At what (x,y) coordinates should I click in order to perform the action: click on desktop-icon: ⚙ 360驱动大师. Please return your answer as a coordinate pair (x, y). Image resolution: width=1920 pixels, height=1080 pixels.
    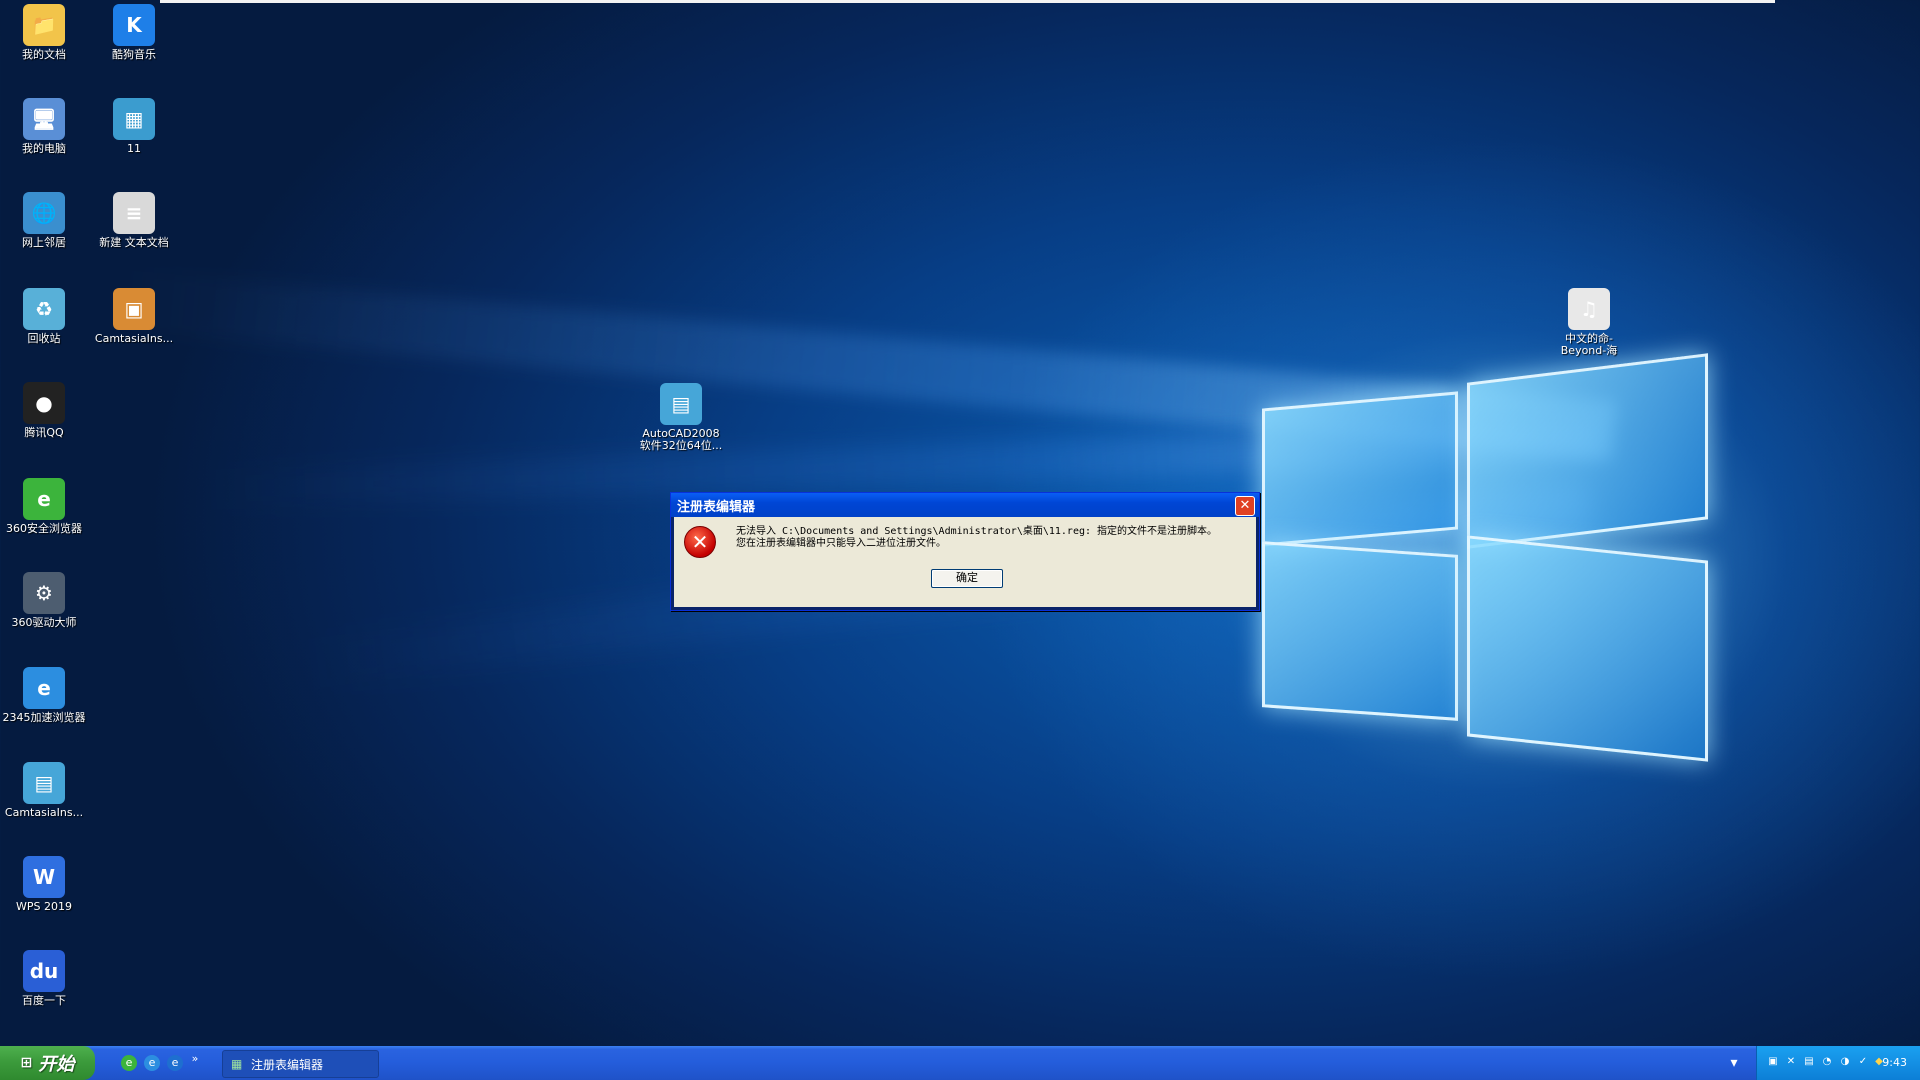
    Looking at the image, I should click on (44, 600).